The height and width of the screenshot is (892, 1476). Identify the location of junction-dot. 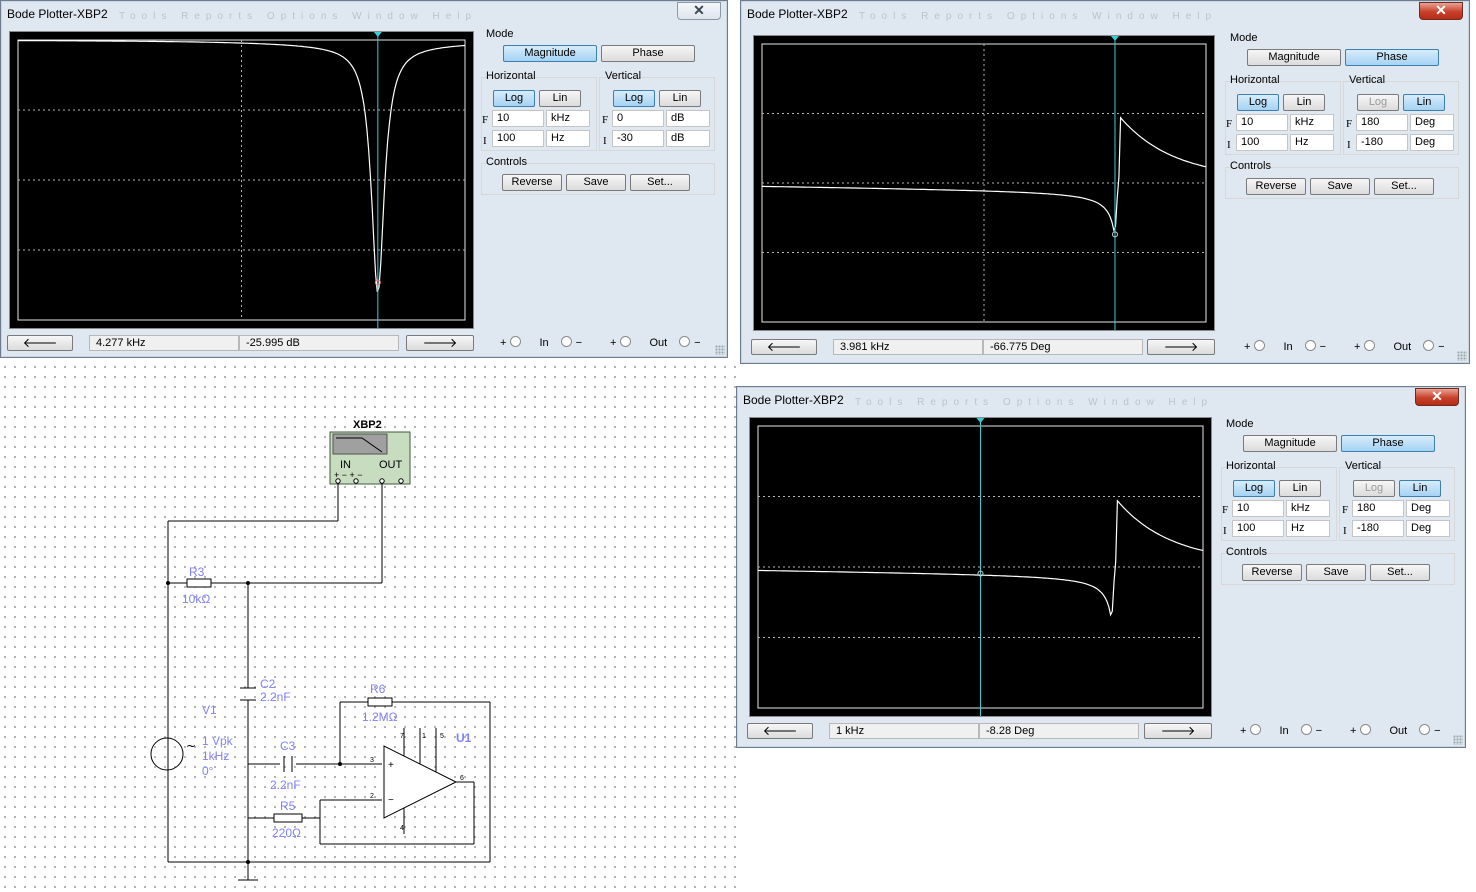
(340, 764).